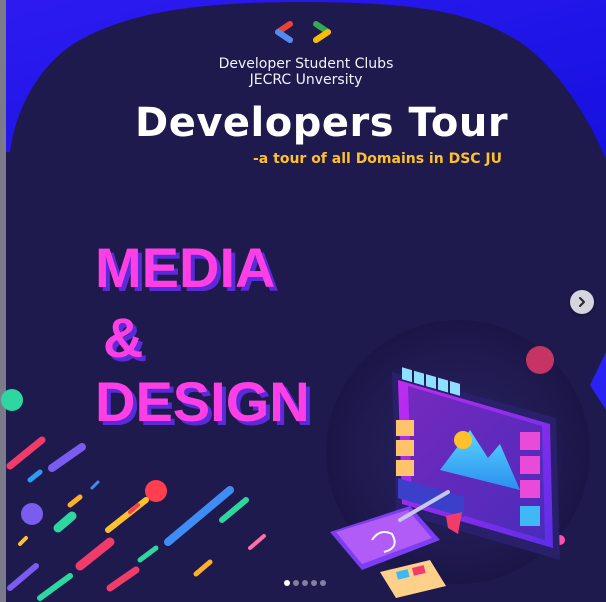 The image size is (606, 602). Describe the element at coordinates (202, 401) in the screenshot. I see `headline-line-design: DESIGN` at that location.